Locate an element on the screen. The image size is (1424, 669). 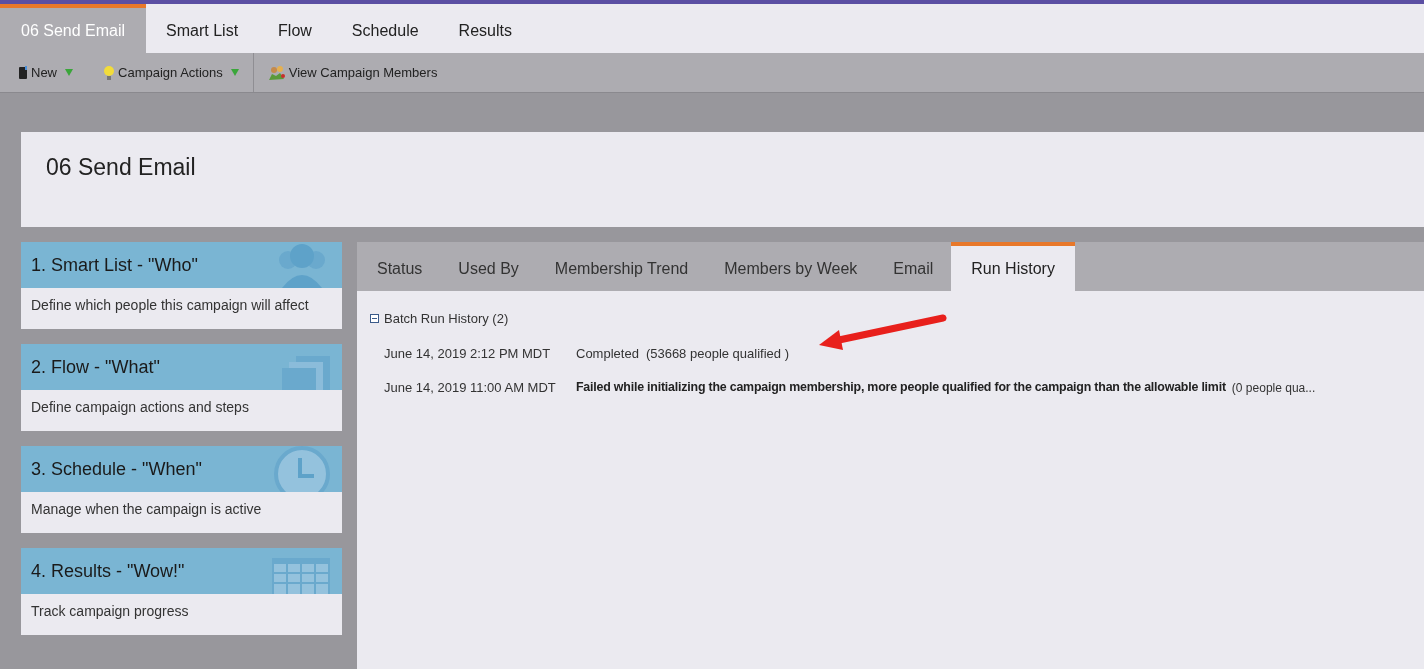
step-description: Define which people this campaign will affect is located at coordinates (170, 305).